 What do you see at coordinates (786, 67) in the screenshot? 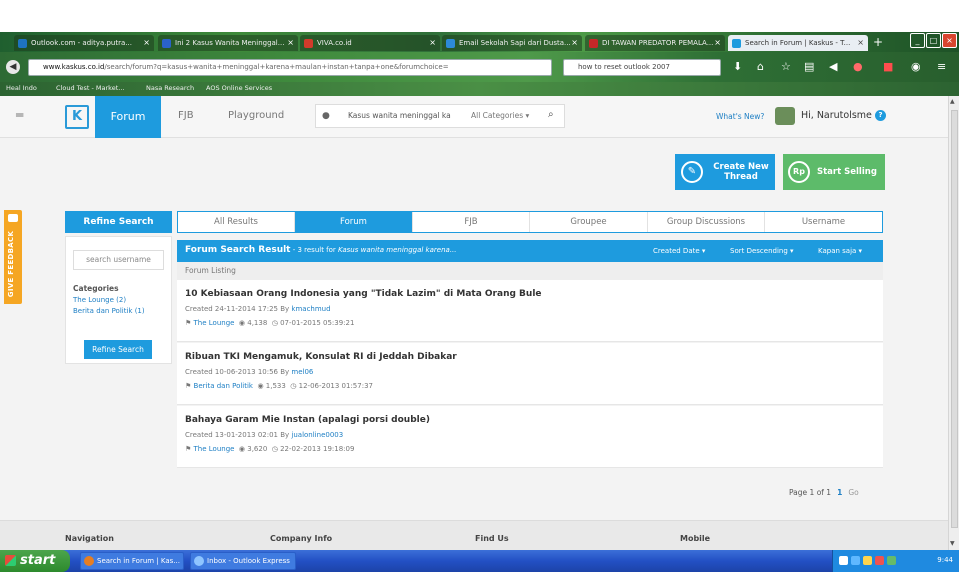
I see `star-icon: ☆` at bounding box center [786, 67].